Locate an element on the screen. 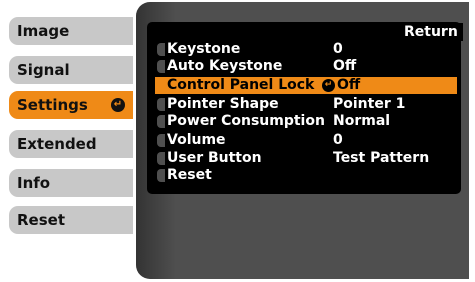 This screenshot has width=475, height=282. tab-label: Signal is located at coordinates (43, 70).